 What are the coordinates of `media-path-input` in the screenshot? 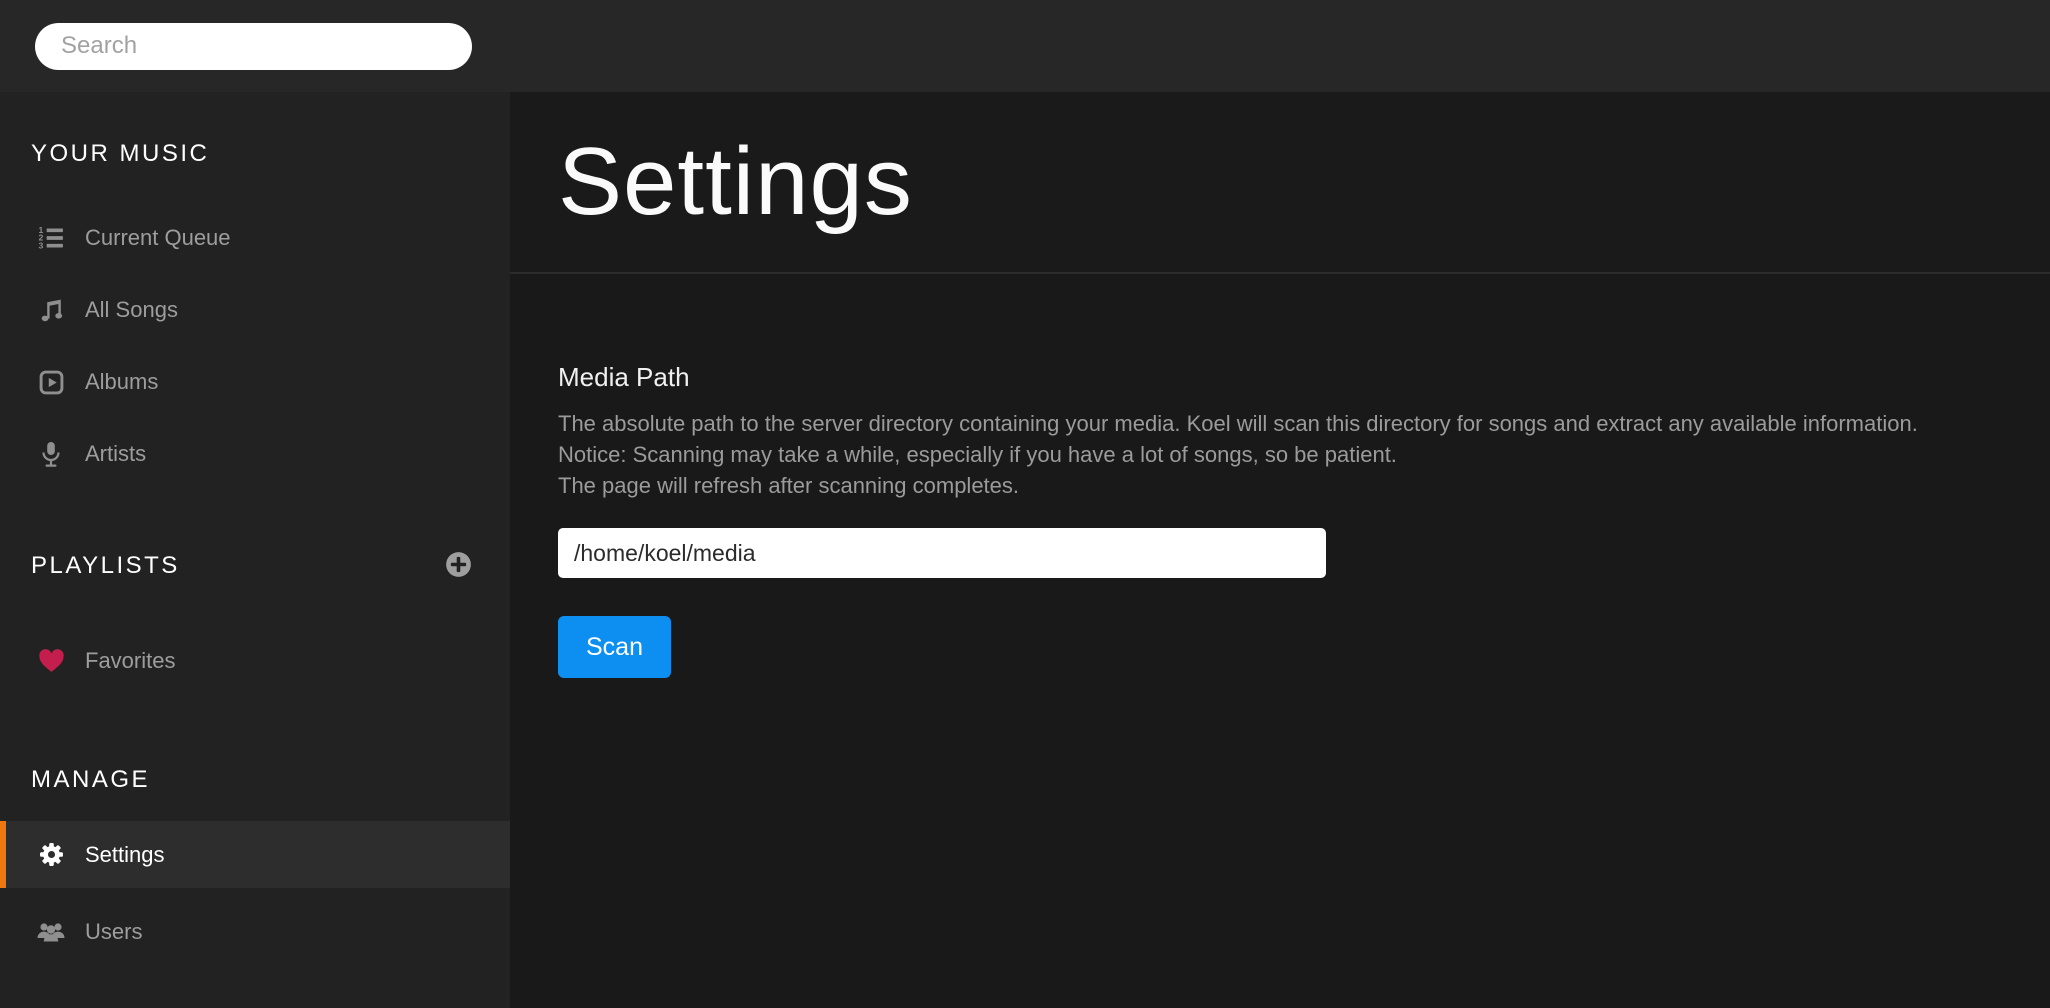 It's located at (942, 553).